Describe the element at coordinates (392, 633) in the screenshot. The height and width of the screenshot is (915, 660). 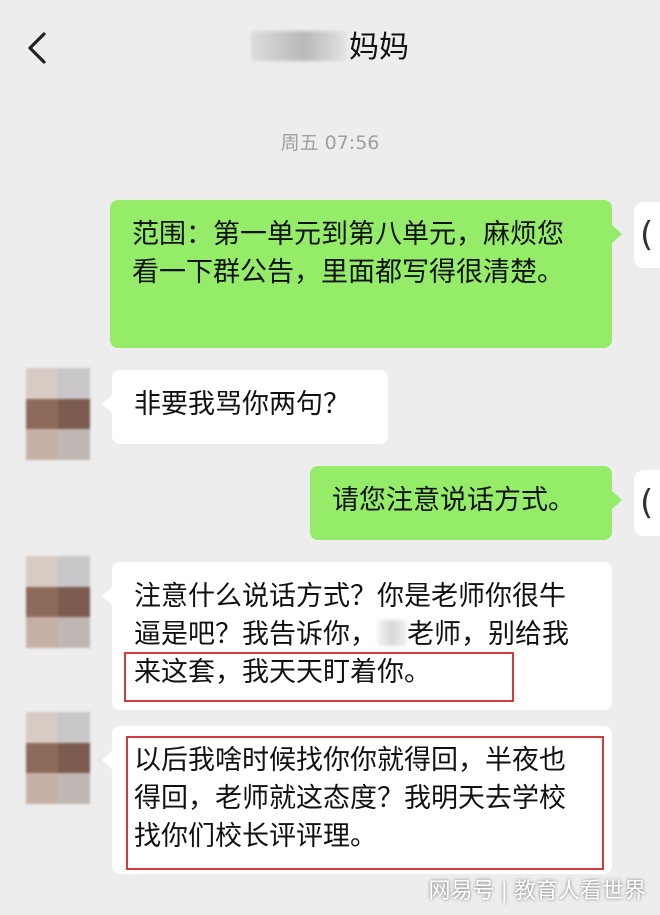
I see `blurred-teacher-name` at that location.